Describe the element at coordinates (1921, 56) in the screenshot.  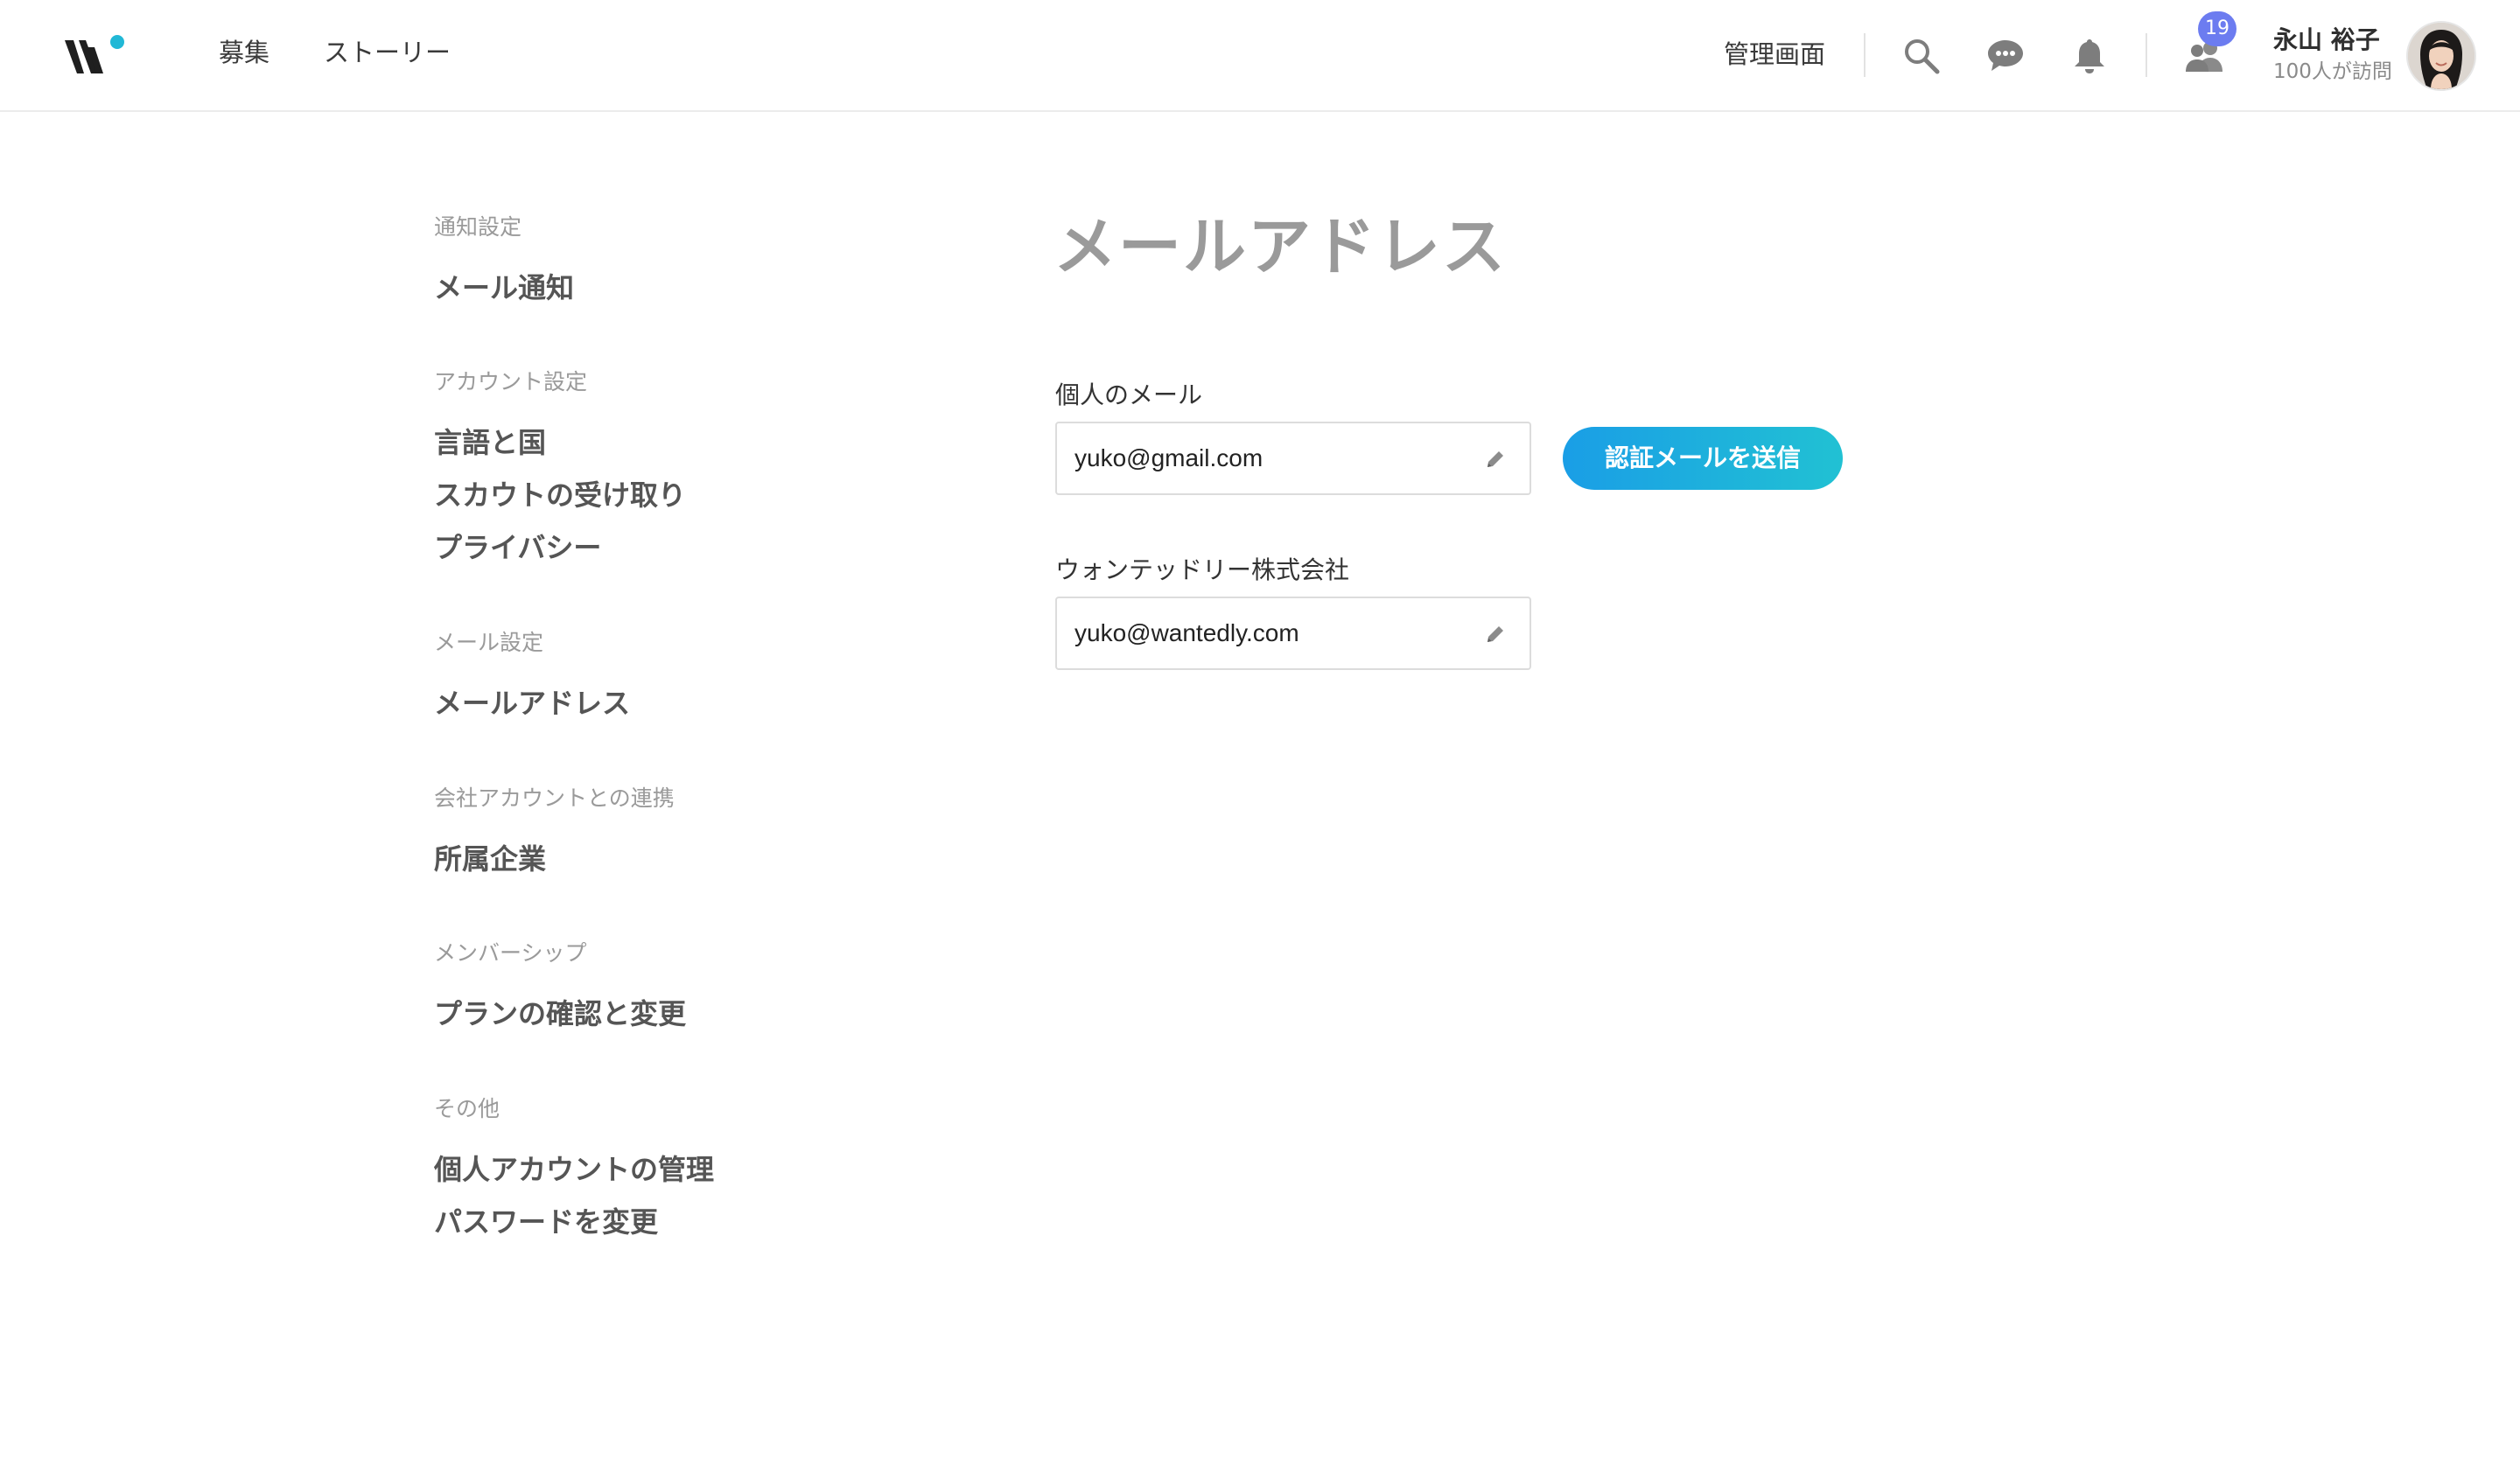
I see `search-icon` at that location.